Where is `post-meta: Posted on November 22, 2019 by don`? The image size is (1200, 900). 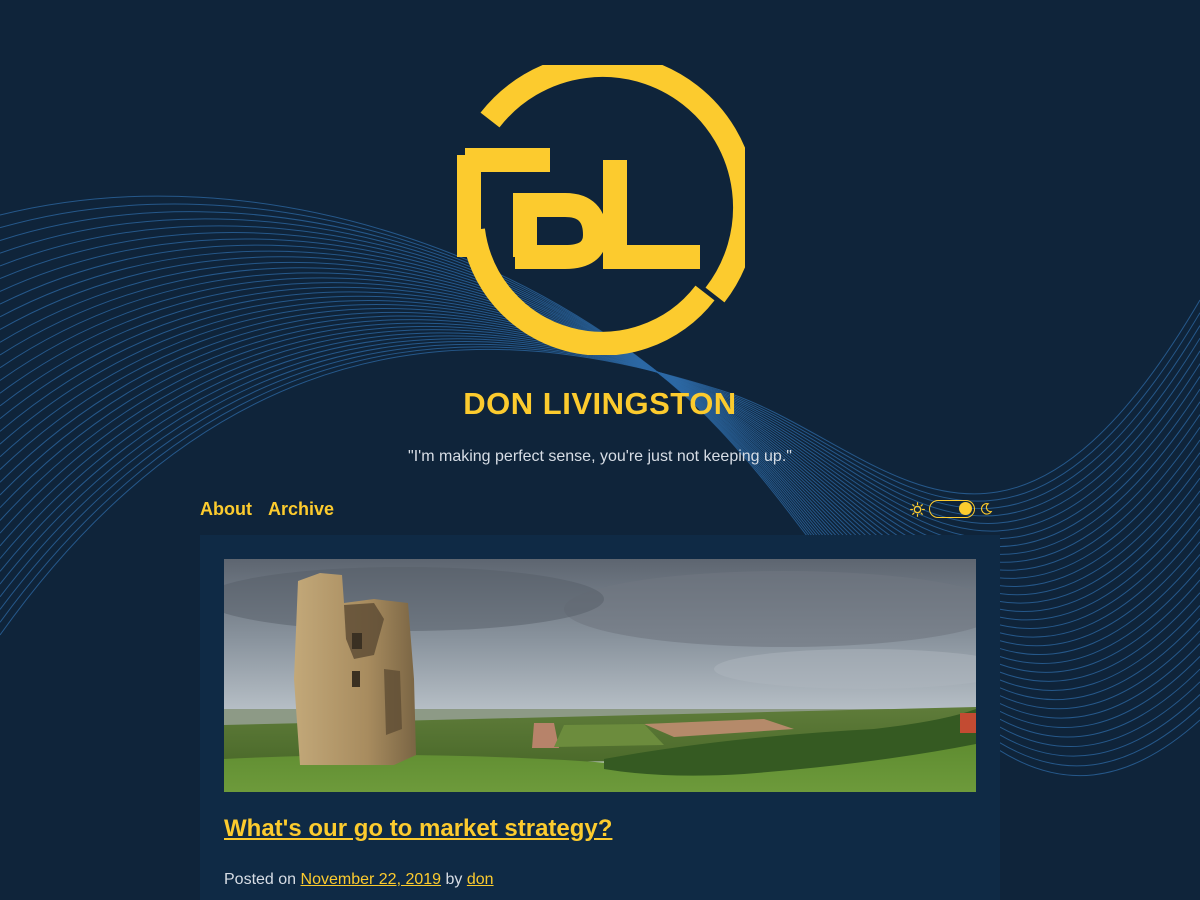
post-meta: Posted on November 22, 2019 by don is located at coordinates (359, 880).